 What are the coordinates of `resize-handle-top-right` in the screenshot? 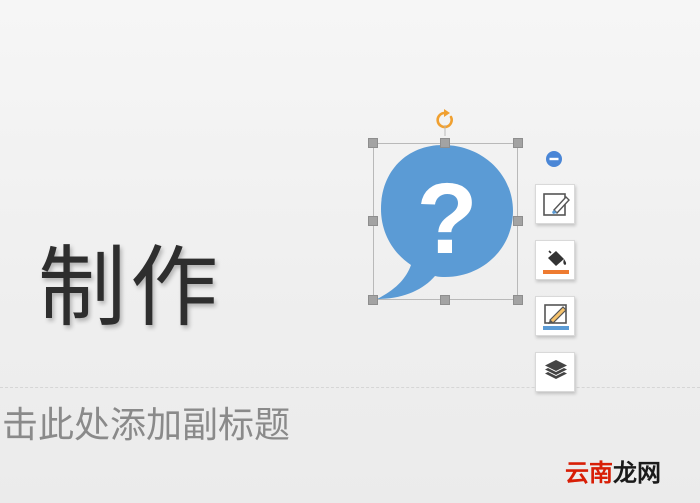 It's located at (518, 143).